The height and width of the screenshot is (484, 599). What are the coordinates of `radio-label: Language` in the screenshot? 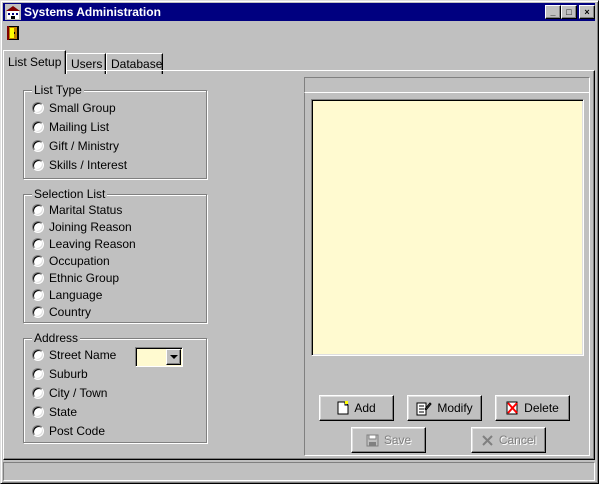 It's located at (75, 295).